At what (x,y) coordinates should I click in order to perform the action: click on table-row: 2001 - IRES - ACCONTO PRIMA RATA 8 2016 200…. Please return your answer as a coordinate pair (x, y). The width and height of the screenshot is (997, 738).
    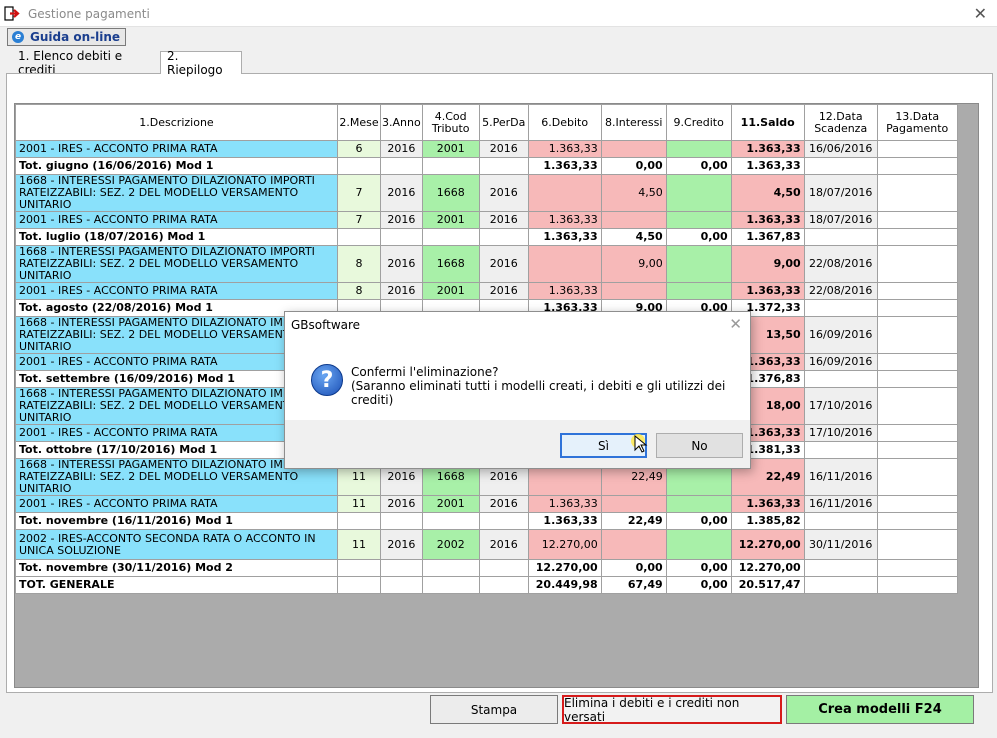
    Looking at the image, I should click on (486, 291).